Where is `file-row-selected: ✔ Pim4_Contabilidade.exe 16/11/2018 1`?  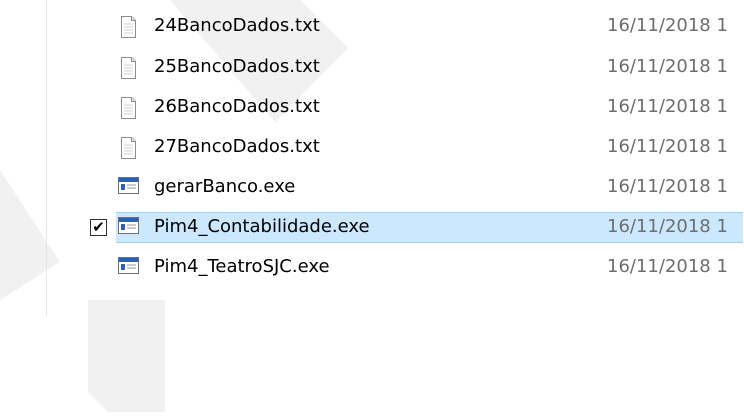 file-row-selected: ✔ Pim4_Contabilidade.exe 16/11/2018 1 is located at coordinates (372, 227).